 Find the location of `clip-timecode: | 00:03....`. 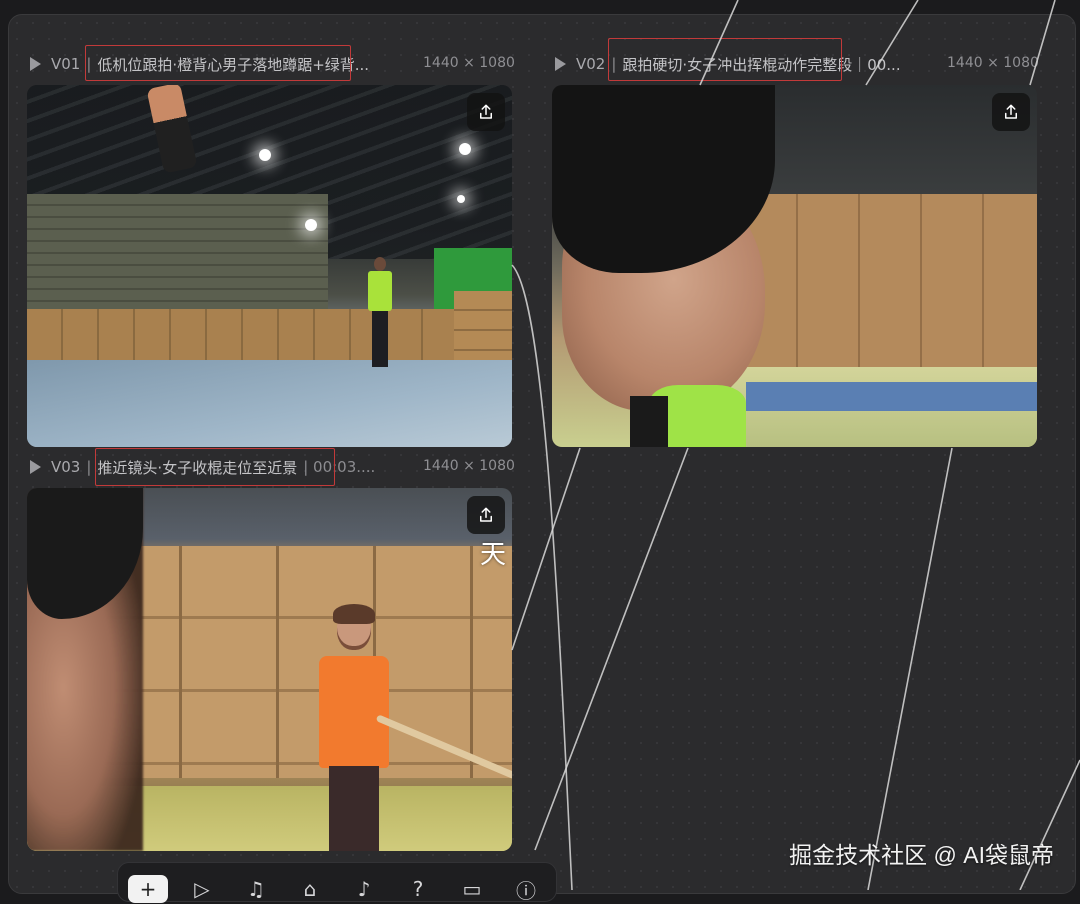

clip-timecode: | 00:03.... is located at coordinates (339, 467).